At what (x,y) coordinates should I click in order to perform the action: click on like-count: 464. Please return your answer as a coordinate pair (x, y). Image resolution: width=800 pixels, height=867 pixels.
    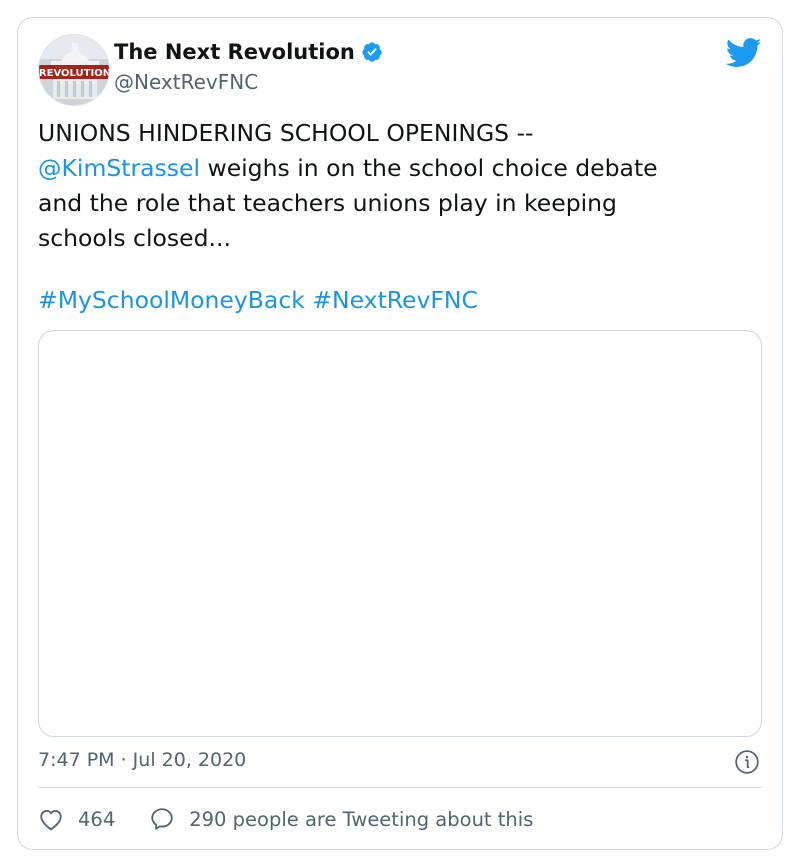
    Looking at the image, I should click on (97, 819).